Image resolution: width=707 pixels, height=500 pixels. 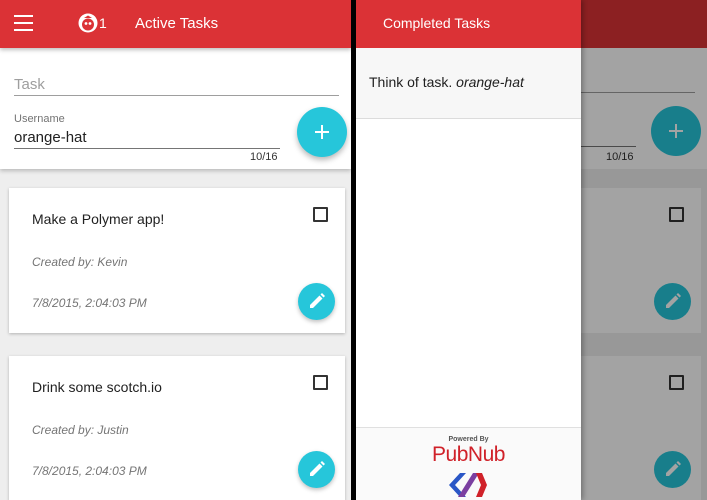 What do you see at coordinates (97, 387) in the screenshot?
I see `task-title: Drink some scotch.io` at bounding box center [97, 387].